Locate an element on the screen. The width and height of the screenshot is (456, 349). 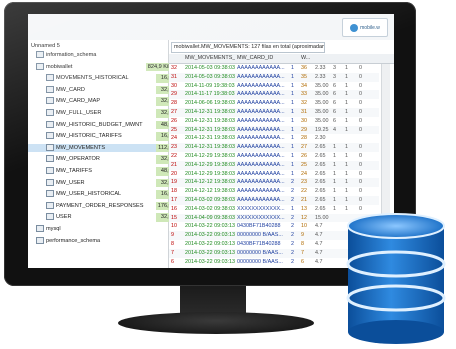
table-cell: 4.7 is located at coordinates (319, 235).